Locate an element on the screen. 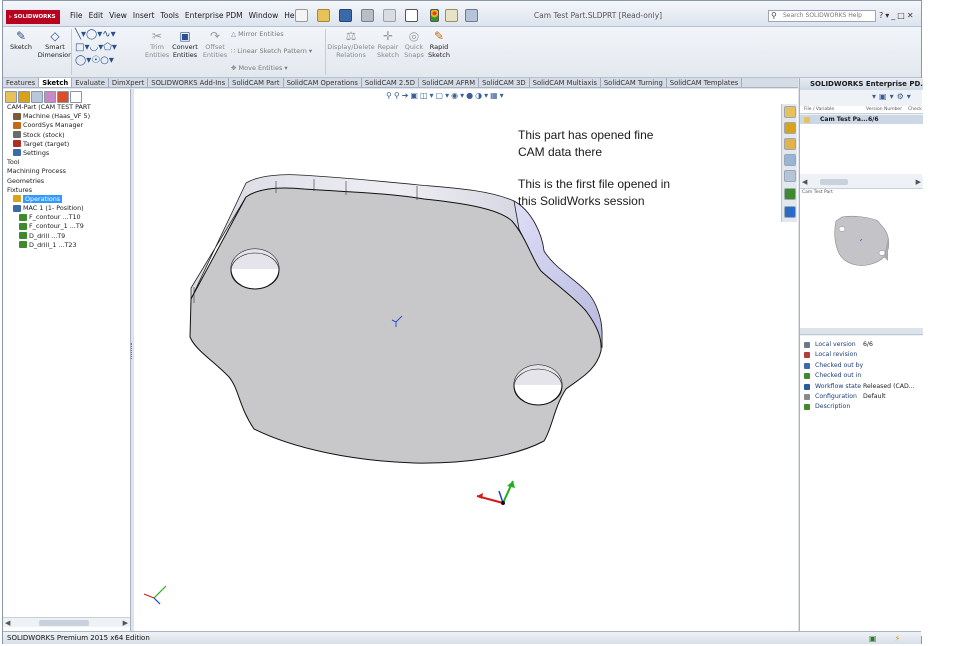 This screenshot has height=646, width=960. notification-icon: ⚡ is located at coordinates (907, 638).